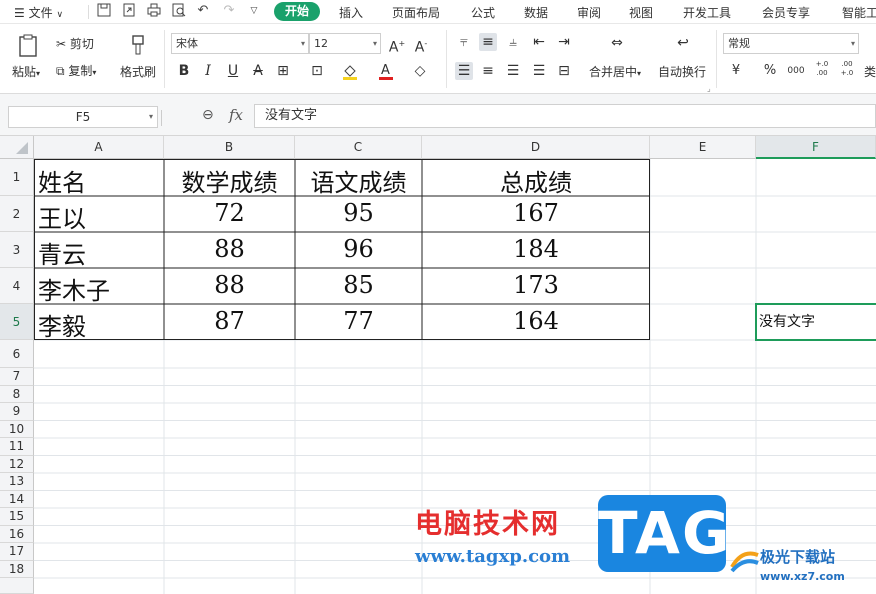 The height and width of the screenshot is (594, 876). I want to click on cell-b1: 数学成绩, so click(229, 180).